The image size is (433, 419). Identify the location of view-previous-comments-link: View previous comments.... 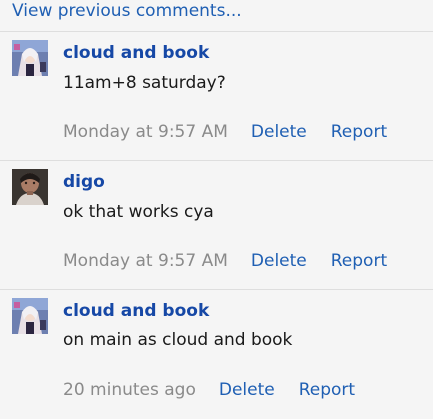
(127, 13).